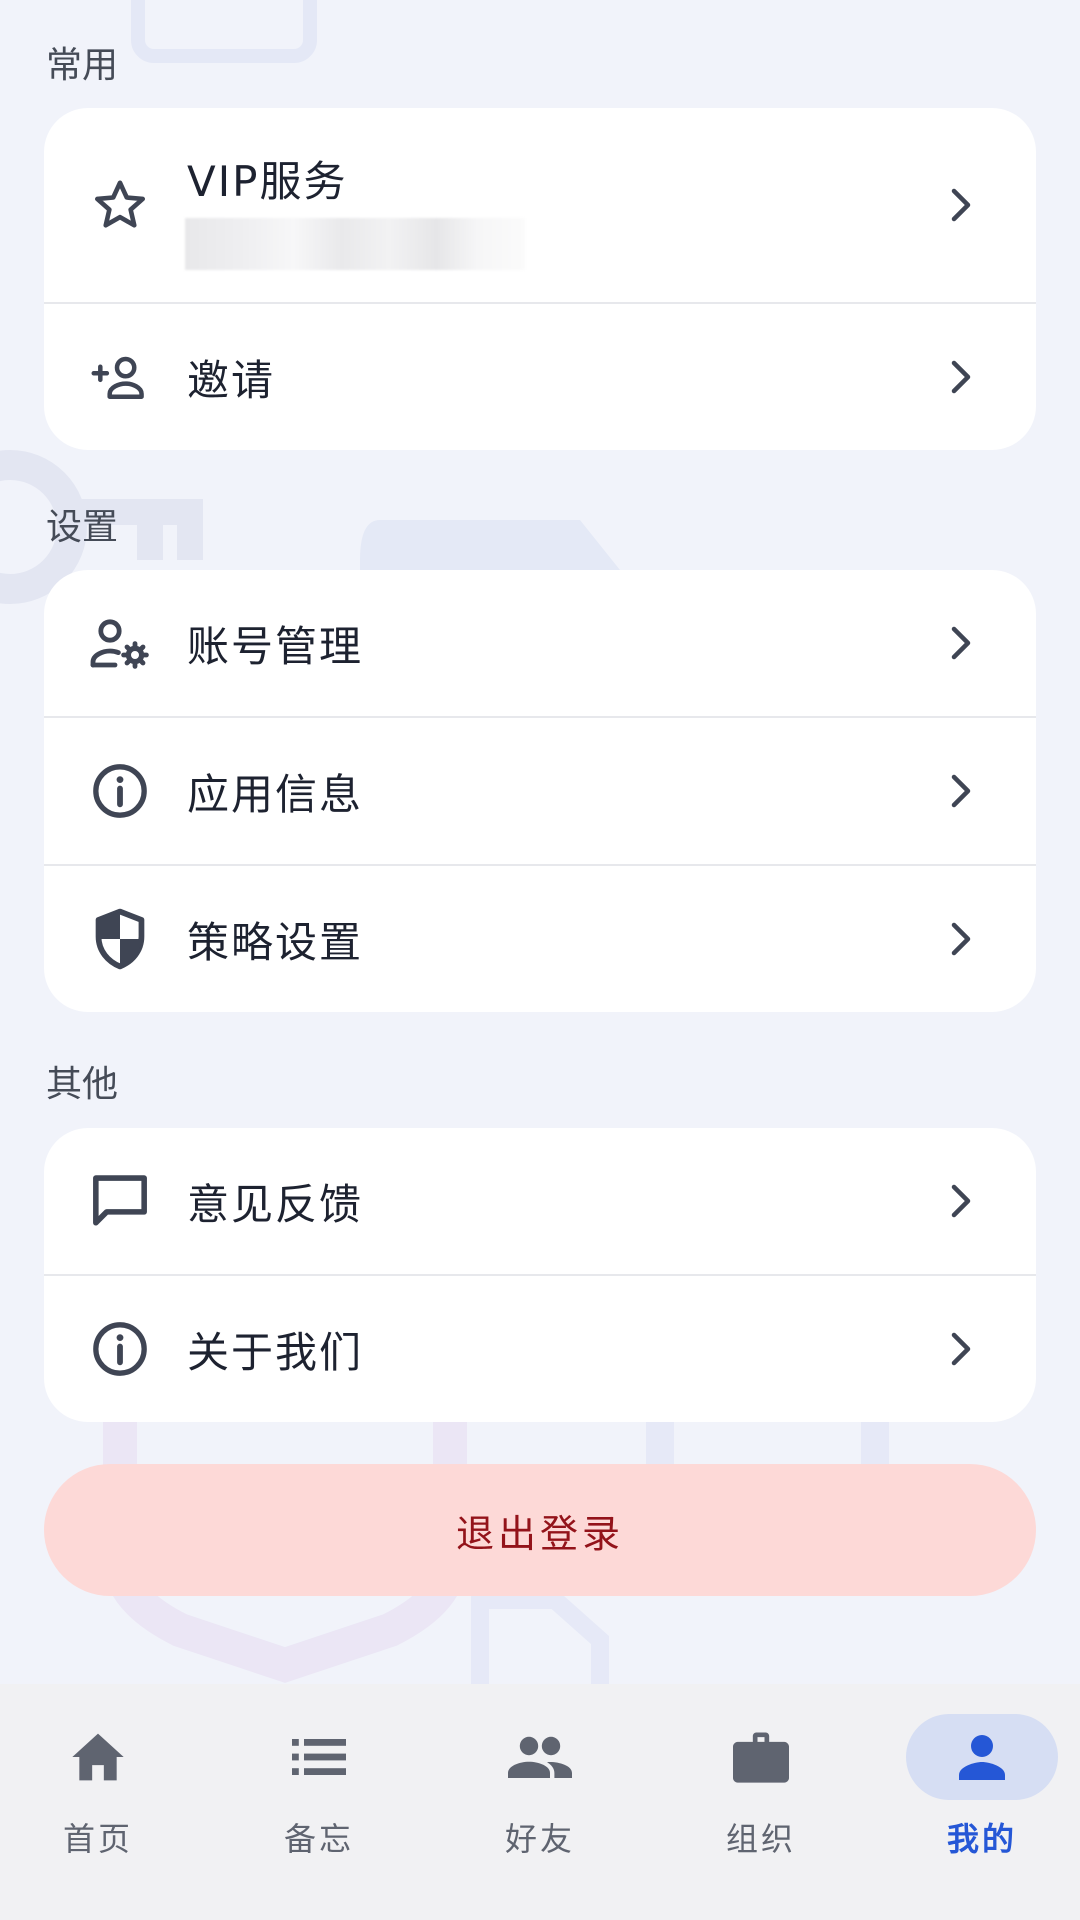 This screenshot has height=1920, width=1080. Describe the element at coordinates (275, 942) in the screenshot. I see `policy-settings-label: 策略设置` at that location.